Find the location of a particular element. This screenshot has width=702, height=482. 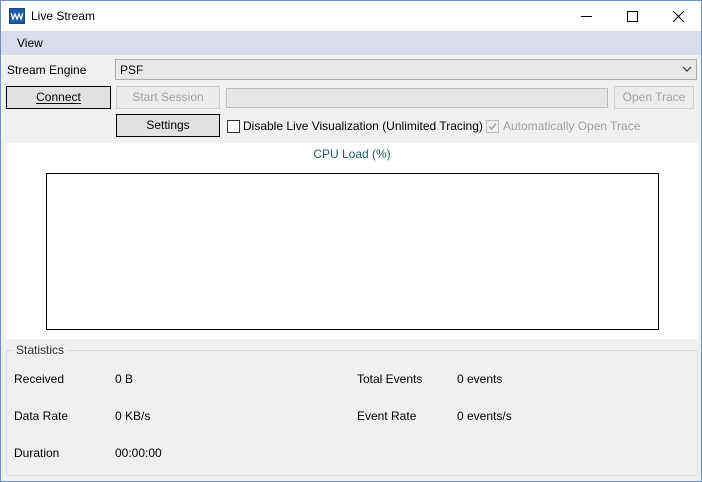

data-rate-value: 0 KB/s is located at coordinates (133, 416).